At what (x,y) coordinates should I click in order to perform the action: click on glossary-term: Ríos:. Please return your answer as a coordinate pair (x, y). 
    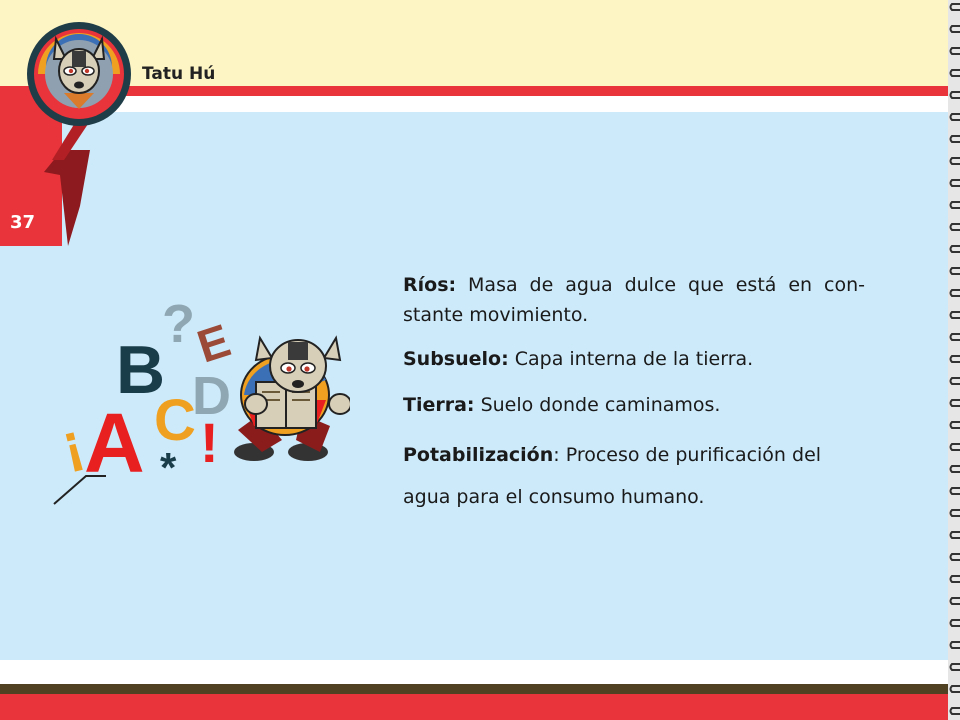
    Looking at the image, I should click on (430, 285).